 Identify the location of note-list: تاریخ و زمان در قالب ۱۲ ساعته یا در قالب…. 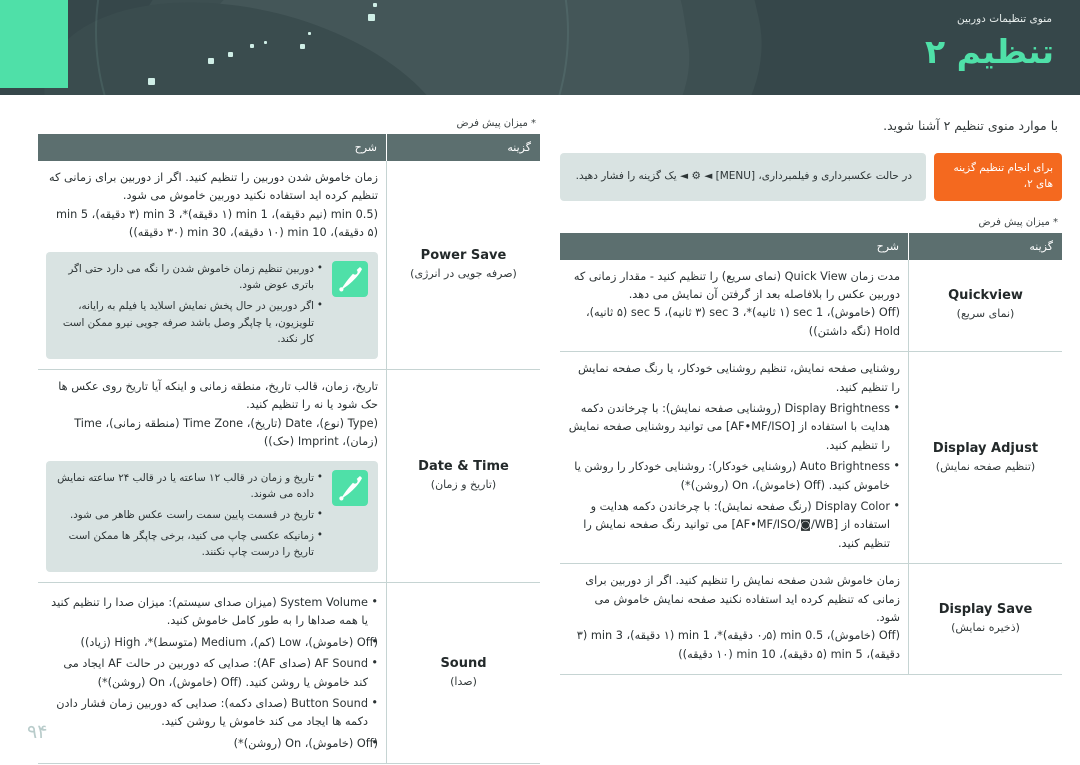
(189, 515).